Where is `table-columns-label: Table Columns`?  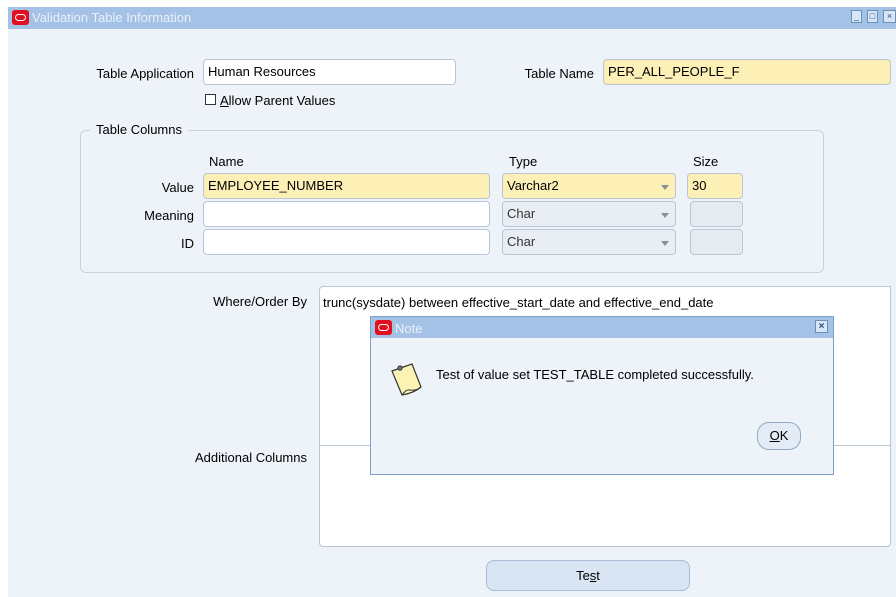 table-columns-label: Table Columns is located at coordinates (139, 129).